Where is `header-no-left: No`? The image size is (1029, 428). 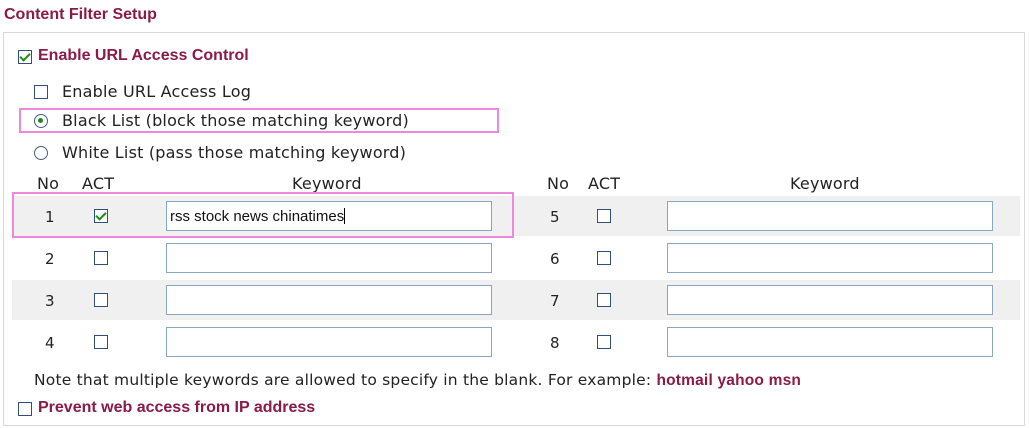 header-no-left: No is located at coordinates (48, 183).